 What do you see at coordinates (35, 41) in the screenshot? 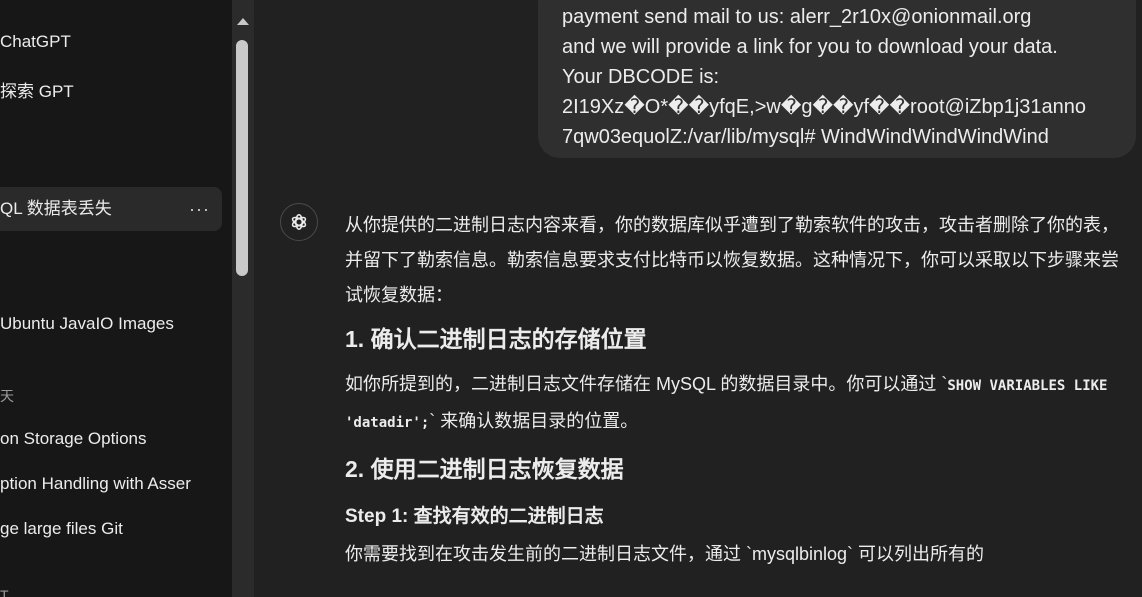
I see `sidebar-item-label: ChatGPT` at bounding box center [35, 41].